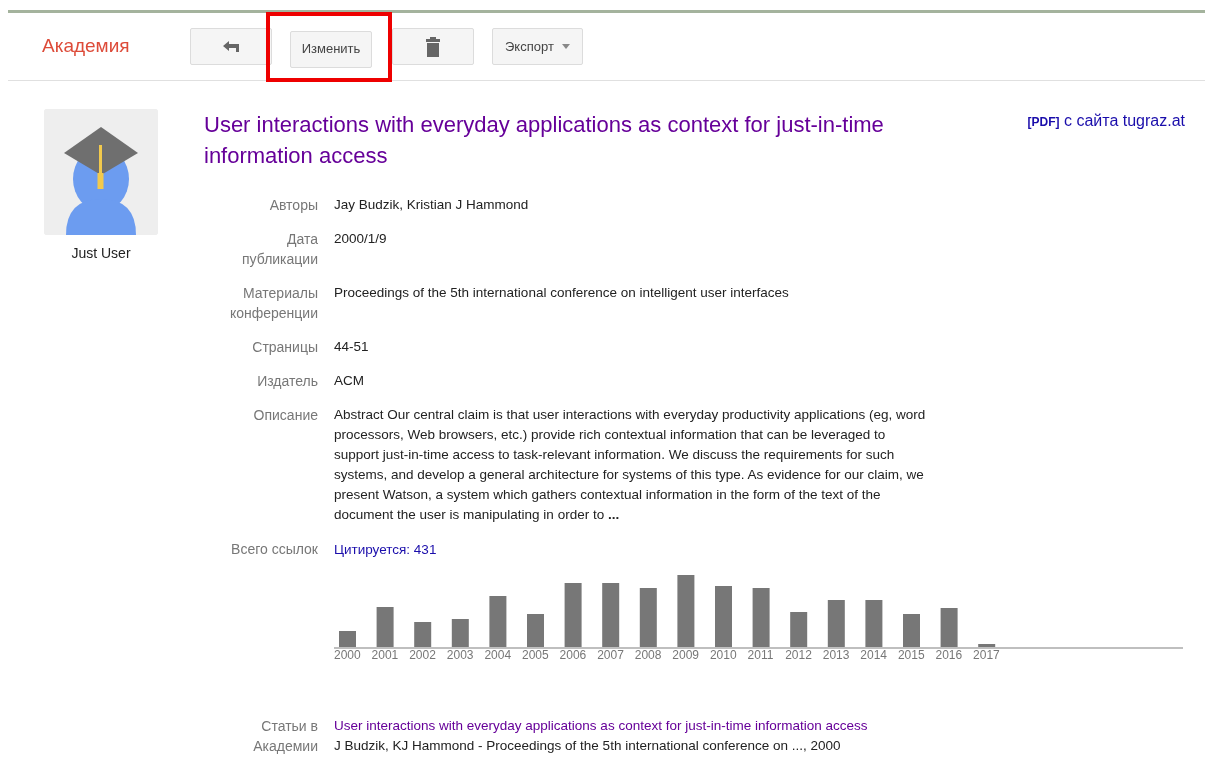 Image resolution: width=1213 pixels, height=760 pixels. Describe the element at coordinates (273, 303) in the screenshot. I see `field-label: Материалы конференции` at that location.